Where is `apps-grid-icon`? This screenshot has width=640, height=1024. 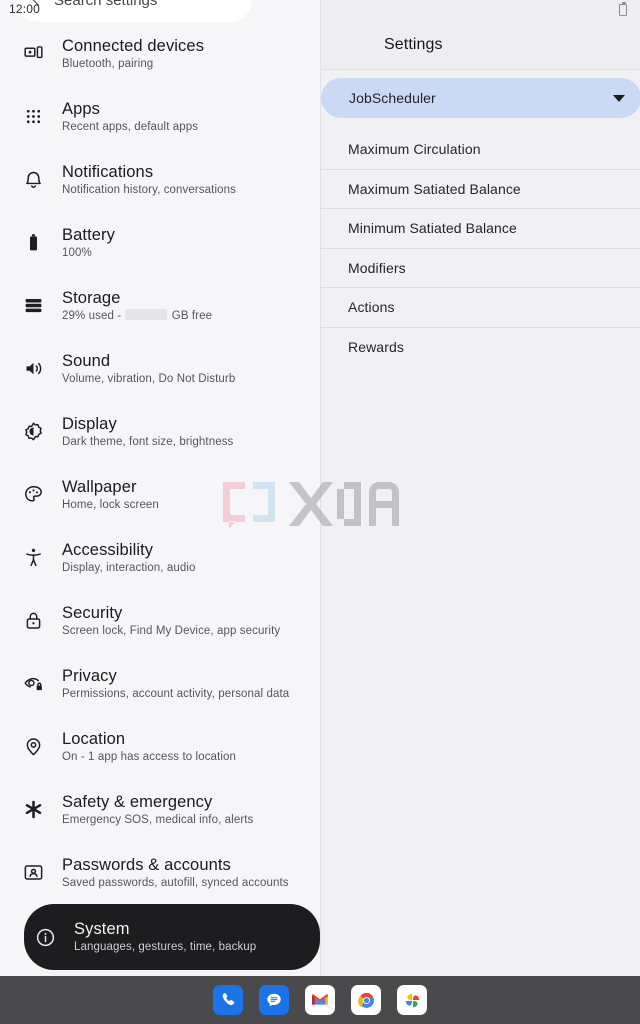
apps-grid-icon is located at coordinates (33, 116).